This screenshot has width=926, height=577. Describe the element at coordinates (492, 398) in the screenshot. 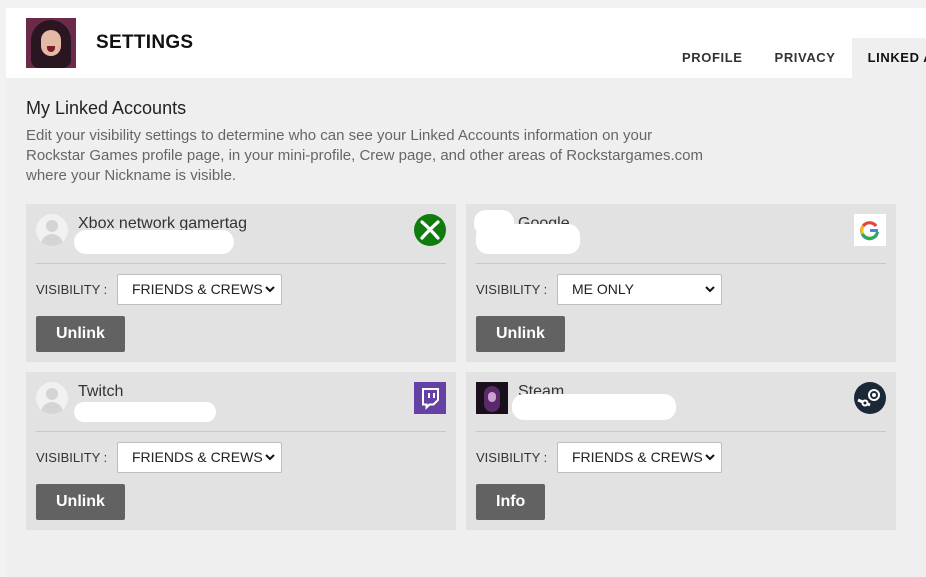

I see `steam-avatar` at that location.